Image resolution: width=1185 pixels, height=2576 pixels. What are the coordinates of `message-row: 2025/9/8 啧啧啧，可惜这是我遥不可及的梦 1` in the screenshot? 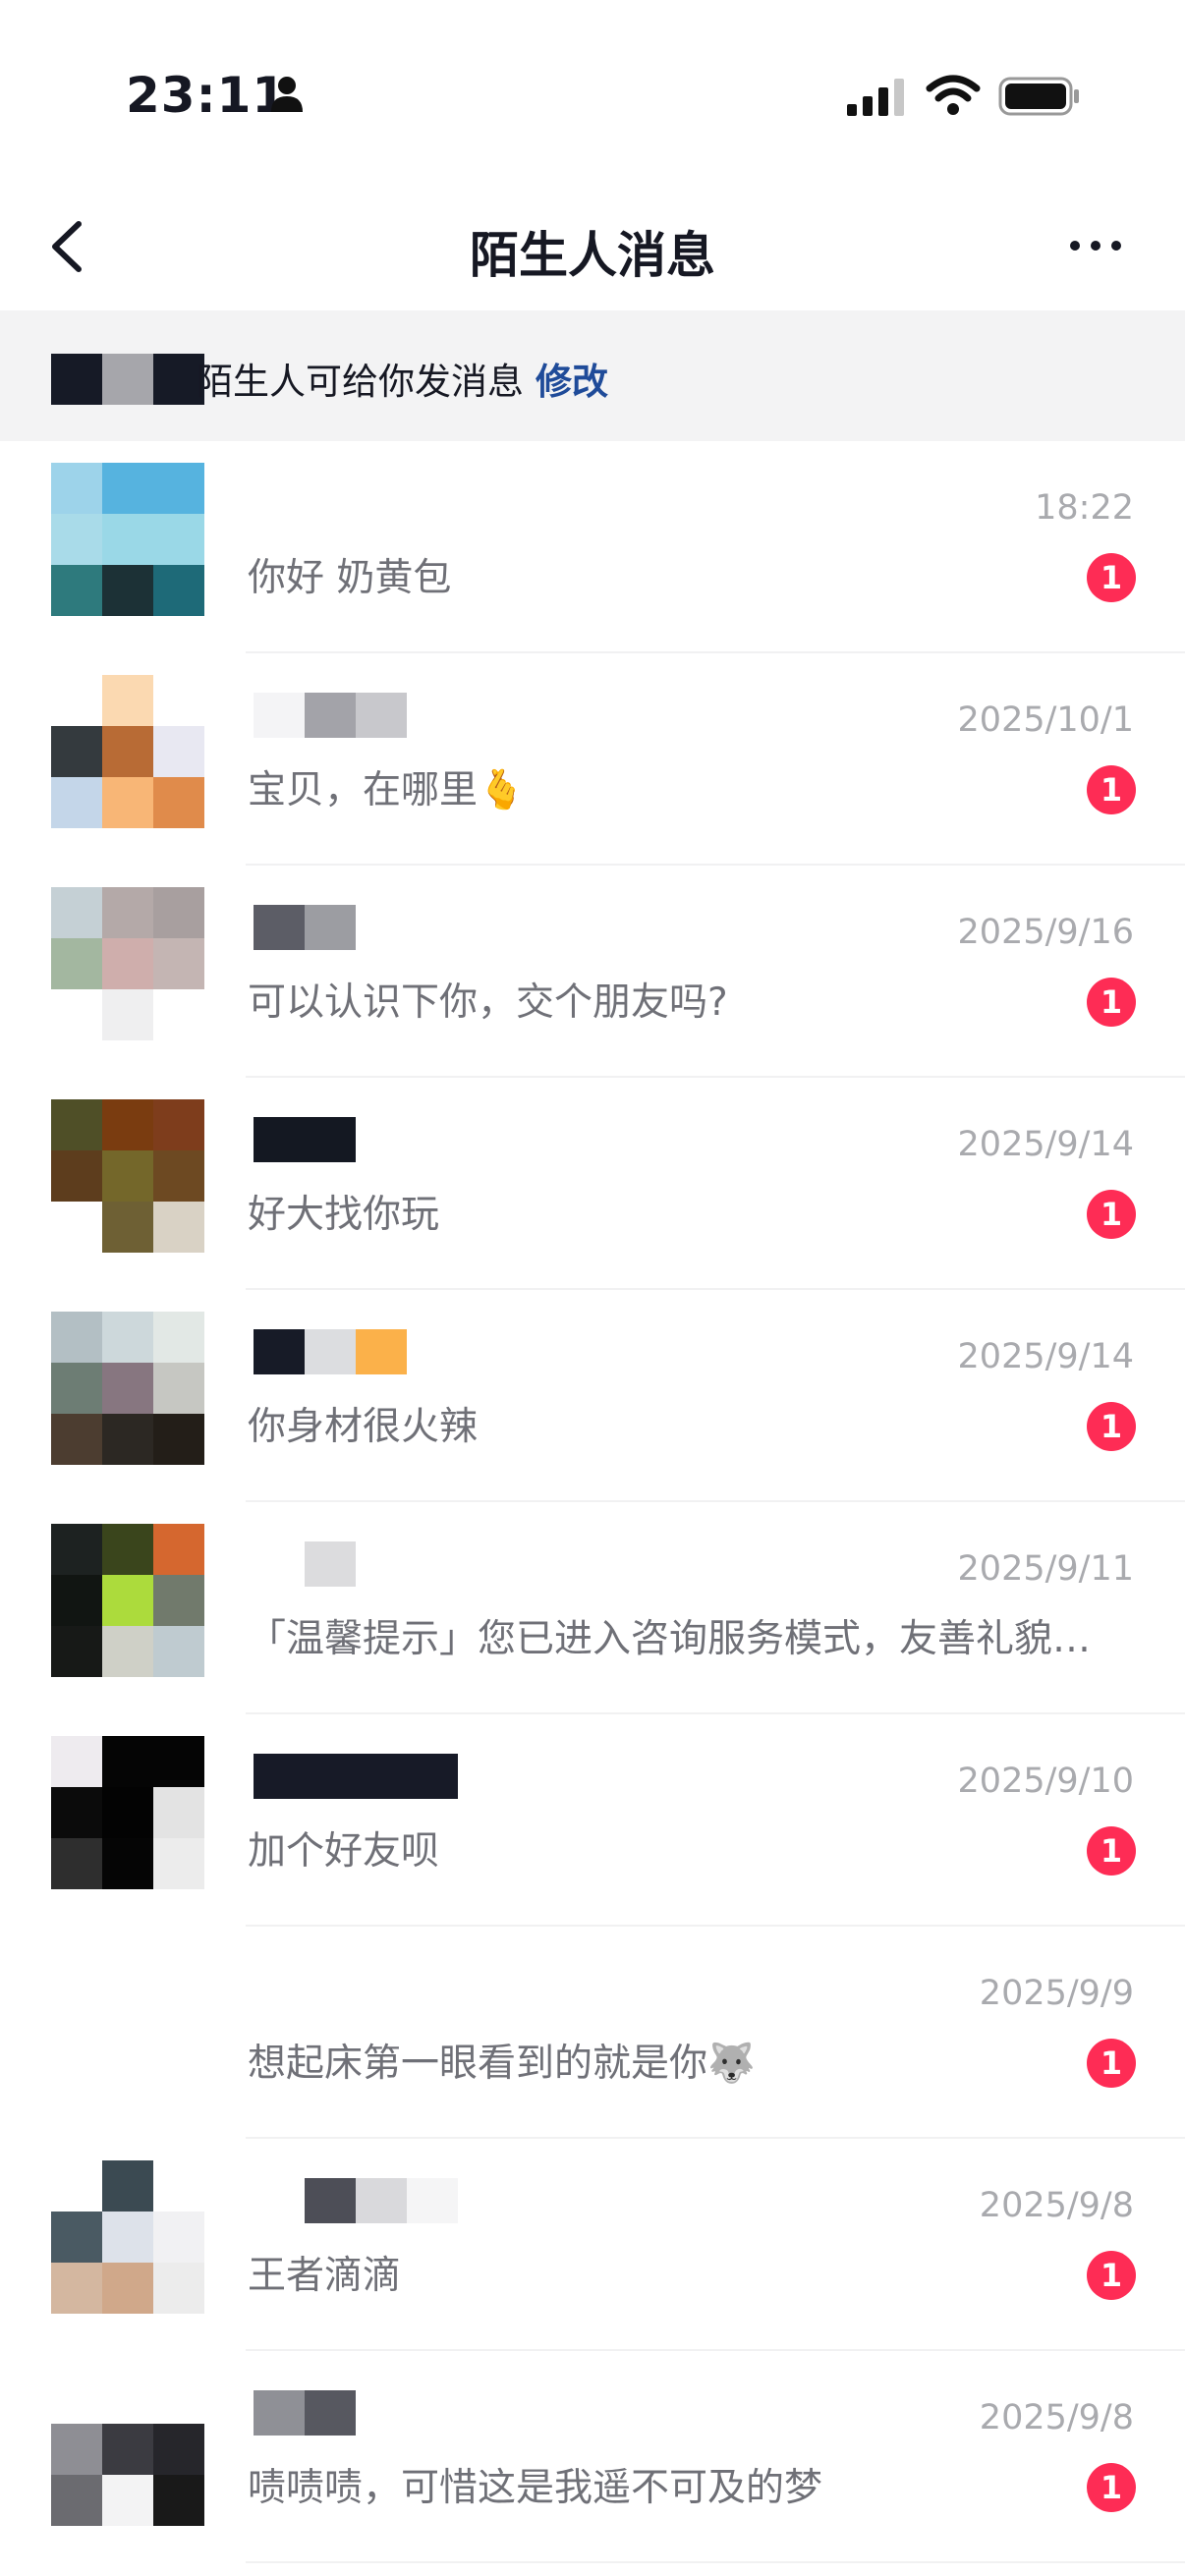 It's located at (592, 2457).